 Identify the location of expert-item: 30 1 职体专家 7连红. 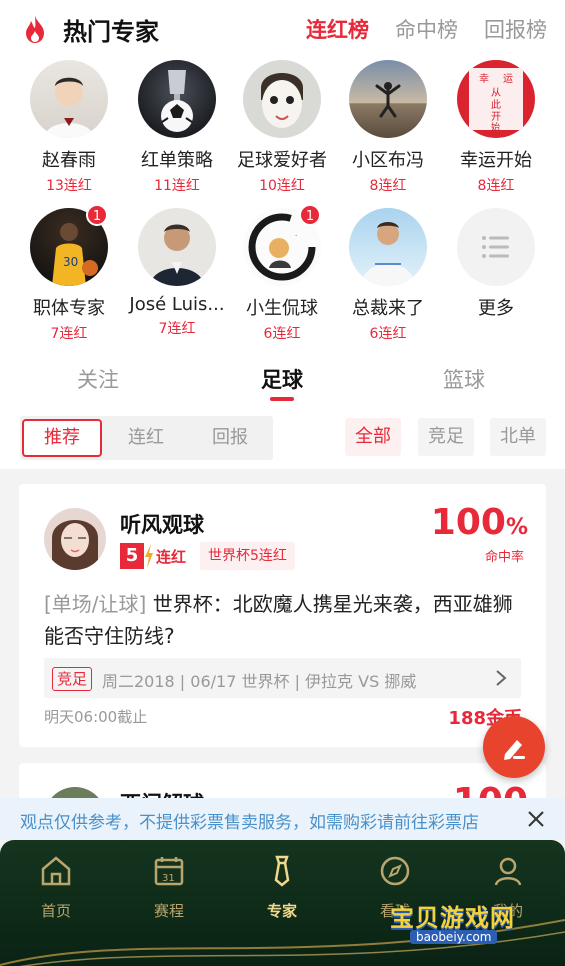
(69, 273).